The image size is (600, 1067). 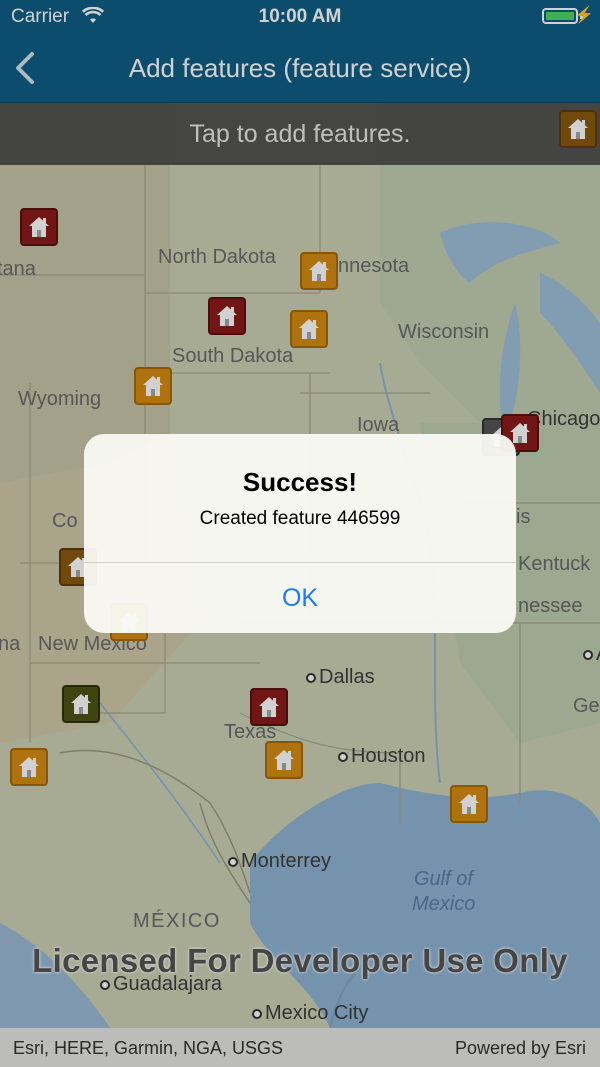 I want to click on alert-message: Created feature 446599, so click(x=300, y=518).